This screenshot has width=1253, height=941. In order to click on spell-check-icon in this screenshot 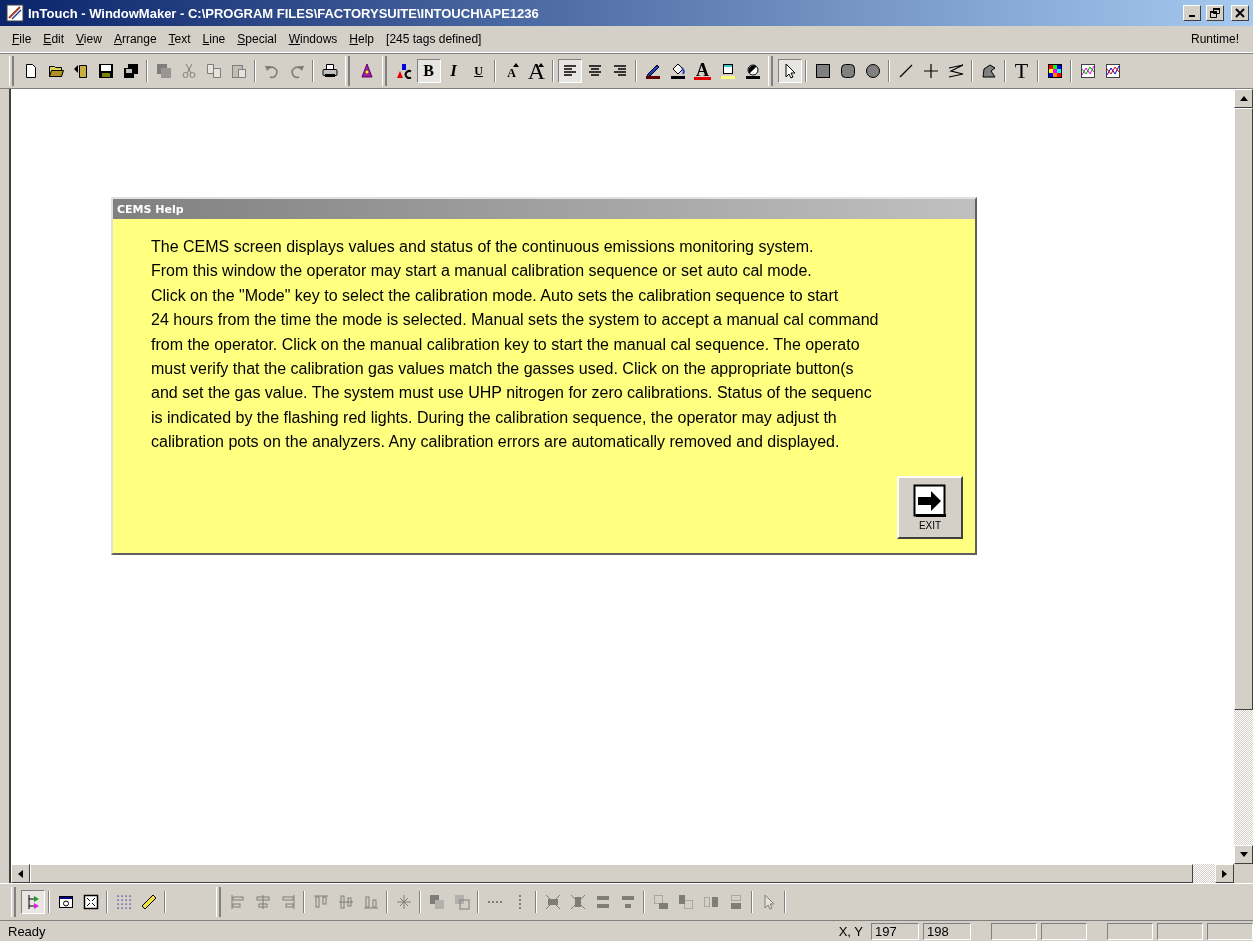, I will do `click(403, 71)`.